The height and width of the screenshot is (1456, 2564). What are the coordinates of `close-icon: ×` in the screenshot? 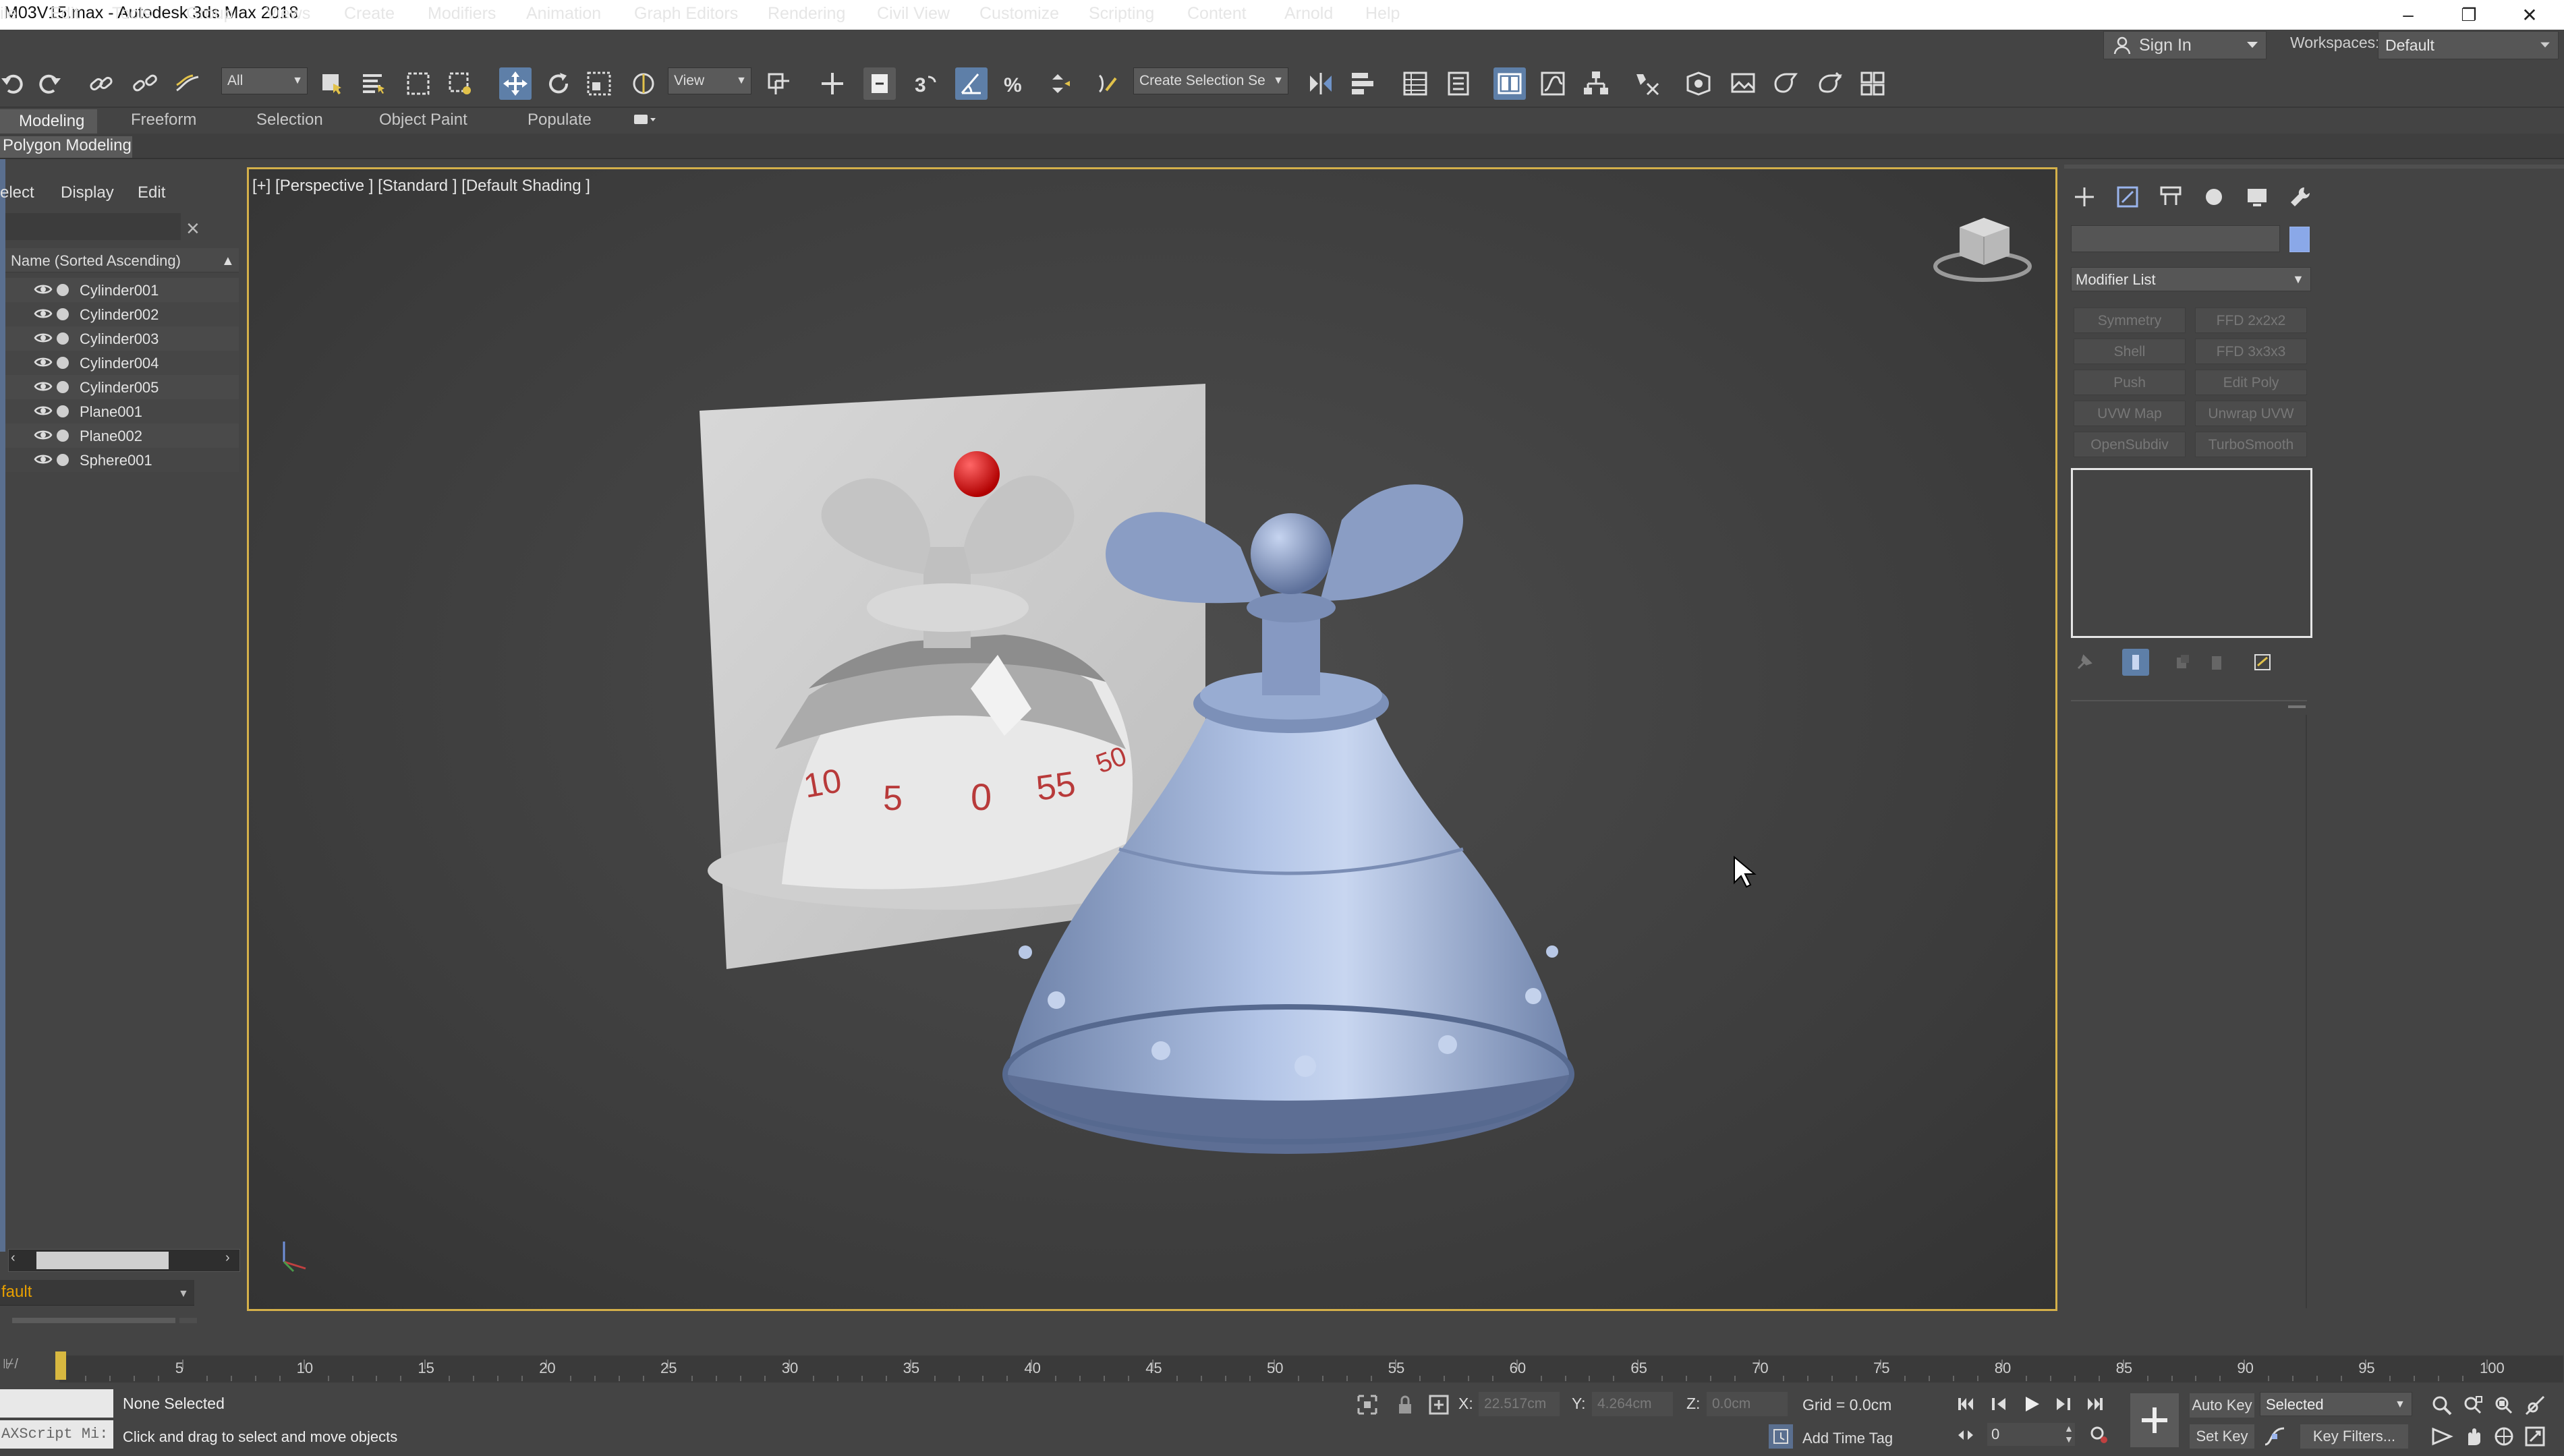 It's located at (193, 229).